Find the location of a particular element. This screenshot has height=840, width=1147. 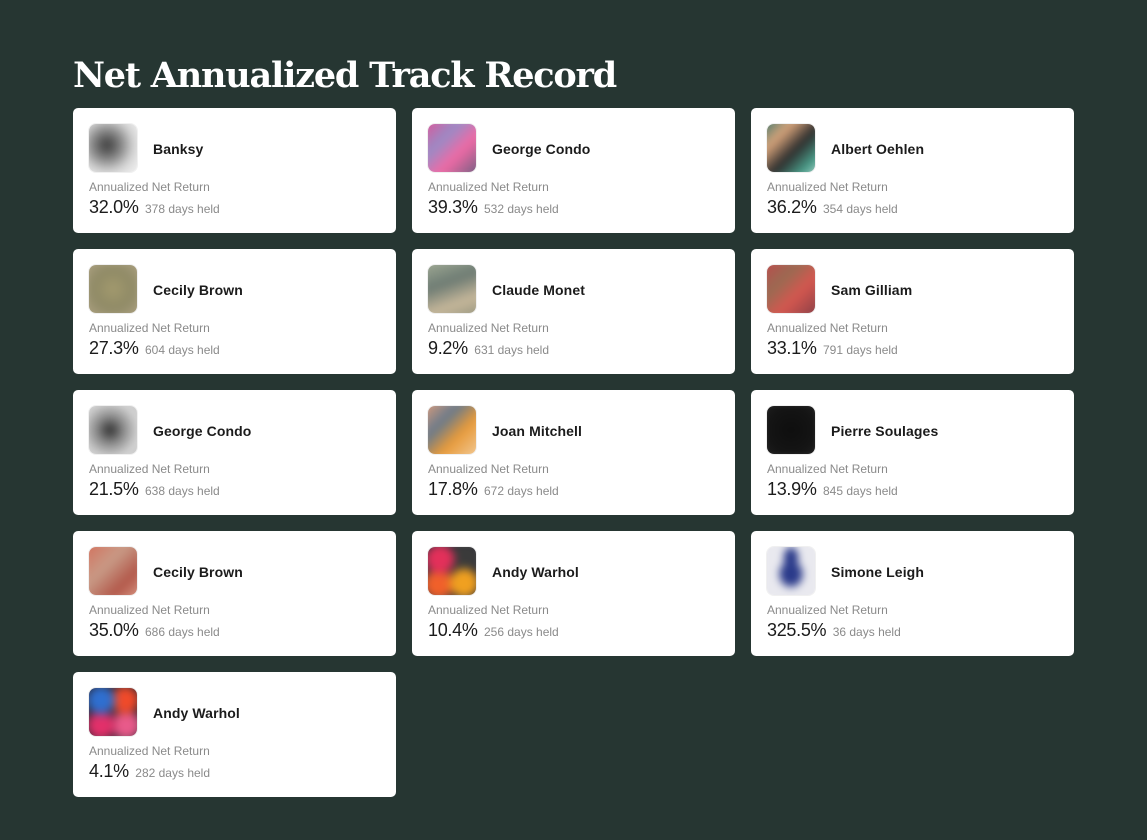

days-held: 638 days held is located at coordinates (182, 491).